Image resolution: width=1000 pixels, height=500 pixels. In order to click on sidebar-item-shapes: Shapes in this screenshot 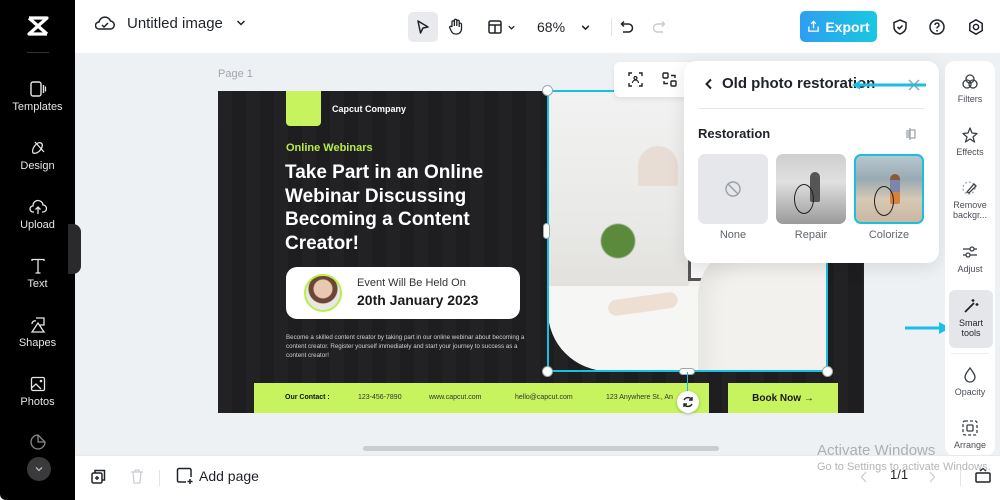, I will do `click(37, 332)`.